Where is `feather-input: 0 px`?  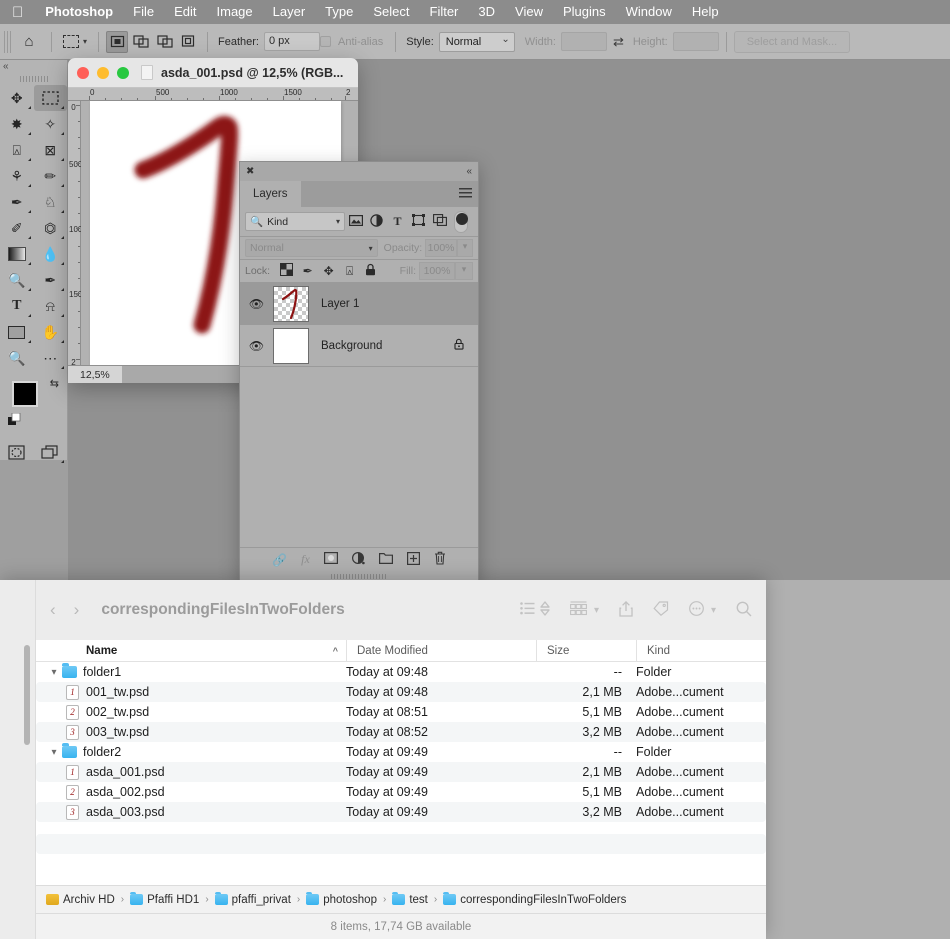 feather-input: 0 px is located at coordinates (291, 41).